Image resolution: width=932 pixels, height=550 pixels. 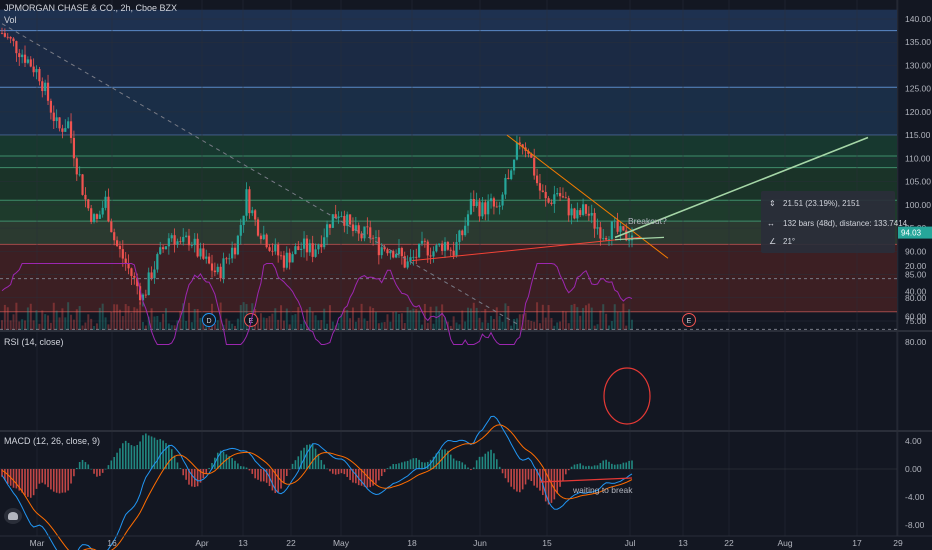 What do you see at coordinates (34, 342) in the screenshot?
I see `rsi-label: RSI (14, close)` at bounding box center [34, 342].